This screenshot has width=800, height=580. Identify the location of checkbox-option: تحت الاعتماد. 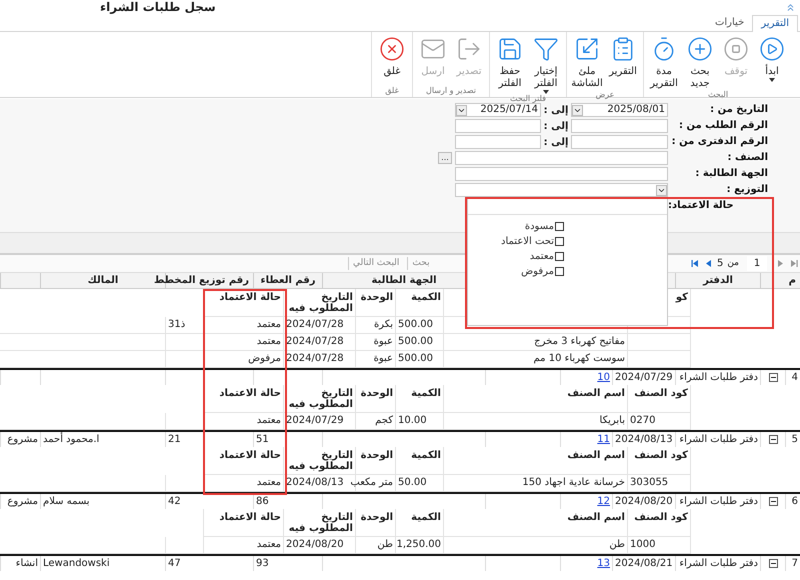
(516, 241).